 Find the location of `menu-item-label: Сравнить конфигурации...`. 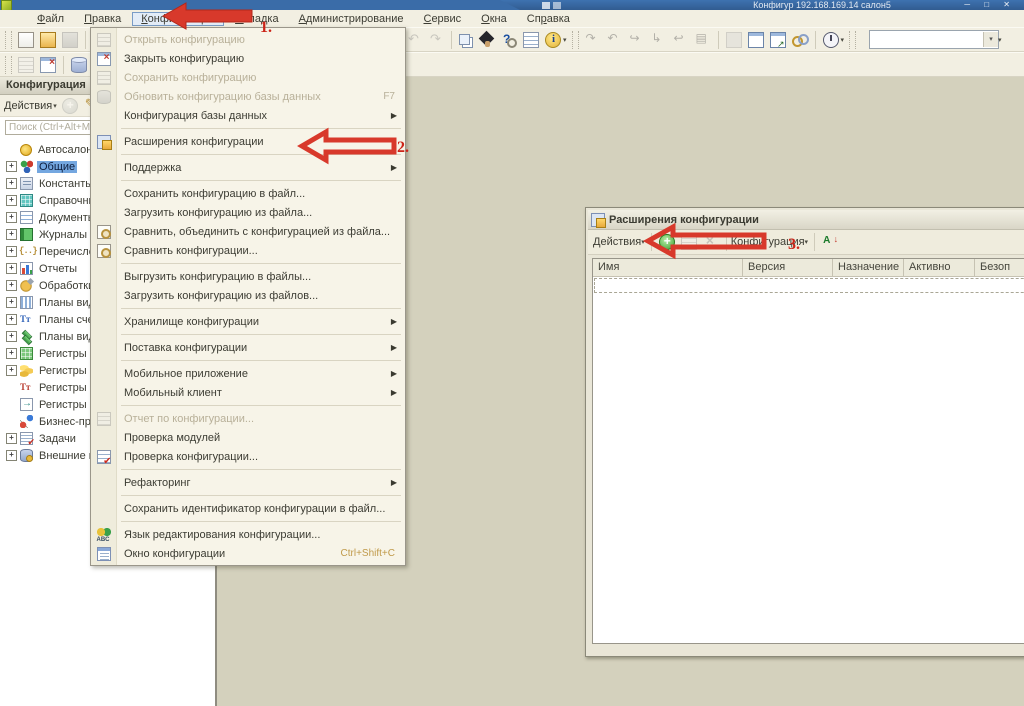

menu-item-label: Сравнить конфигурации... is located at coordinates (191, 250).